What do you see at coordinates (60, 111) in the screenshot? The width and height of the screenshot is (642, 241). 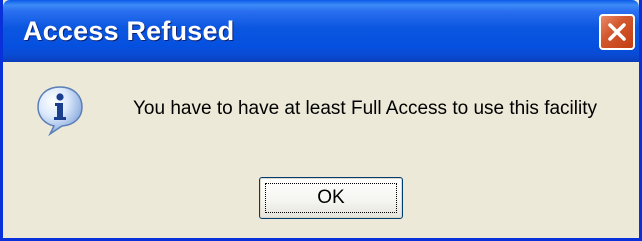 I see `info-icon` at bounding box center [60, 111].